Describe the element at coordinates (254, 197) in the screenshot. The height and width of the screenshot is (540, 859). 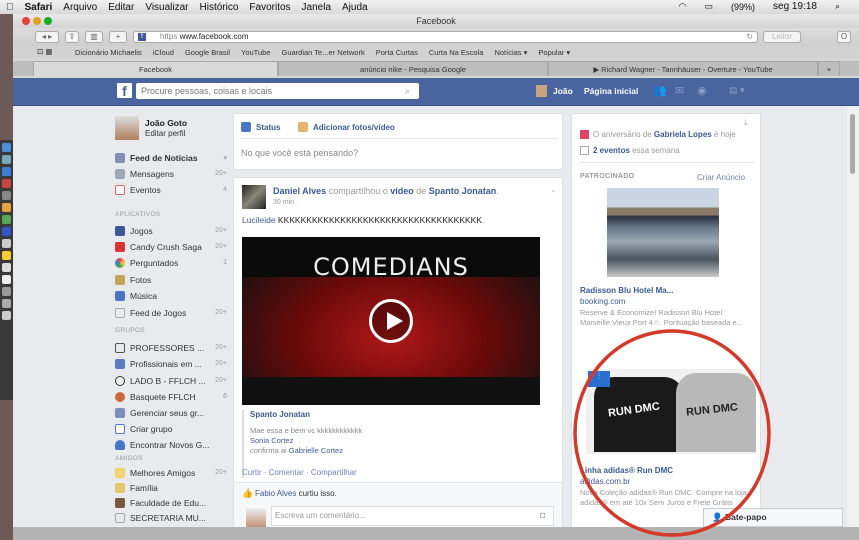
I see `author-avatar` at that location.